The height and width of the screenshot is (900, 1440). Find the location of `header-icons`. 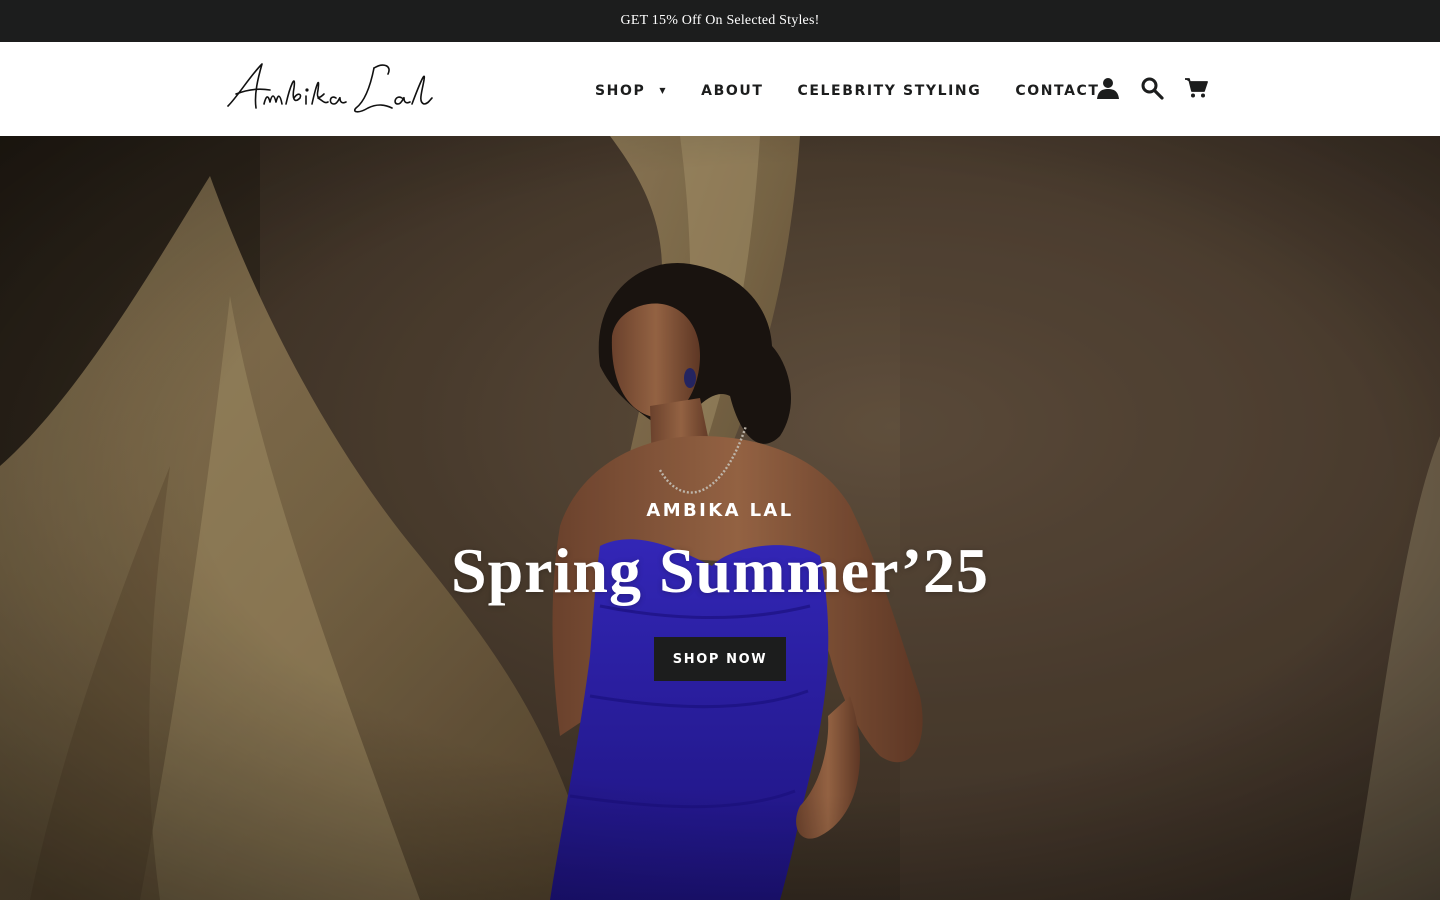

header-icons is located at coordinates (1152, 88).